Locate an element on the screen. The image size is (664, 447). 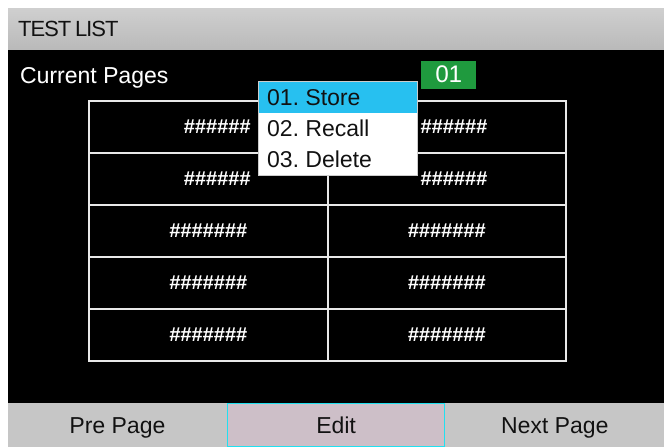
current-pages-label: Current Pages is located at coordinates (94, 75).